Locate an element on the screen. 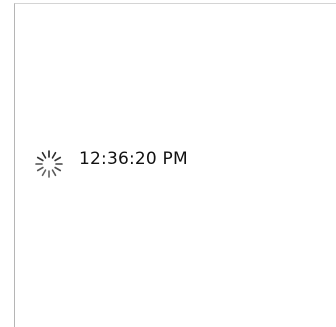 The image size is (336, 327). loading-spinner-icon is located at coordinates (49, 164).